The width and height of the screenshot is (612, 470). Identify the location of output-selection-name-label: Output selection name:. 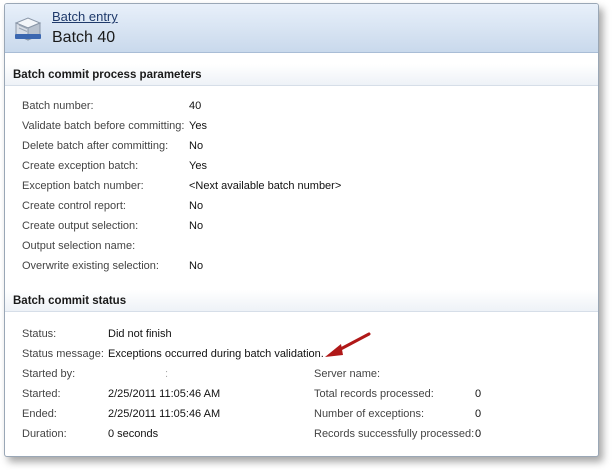
(79, 246).